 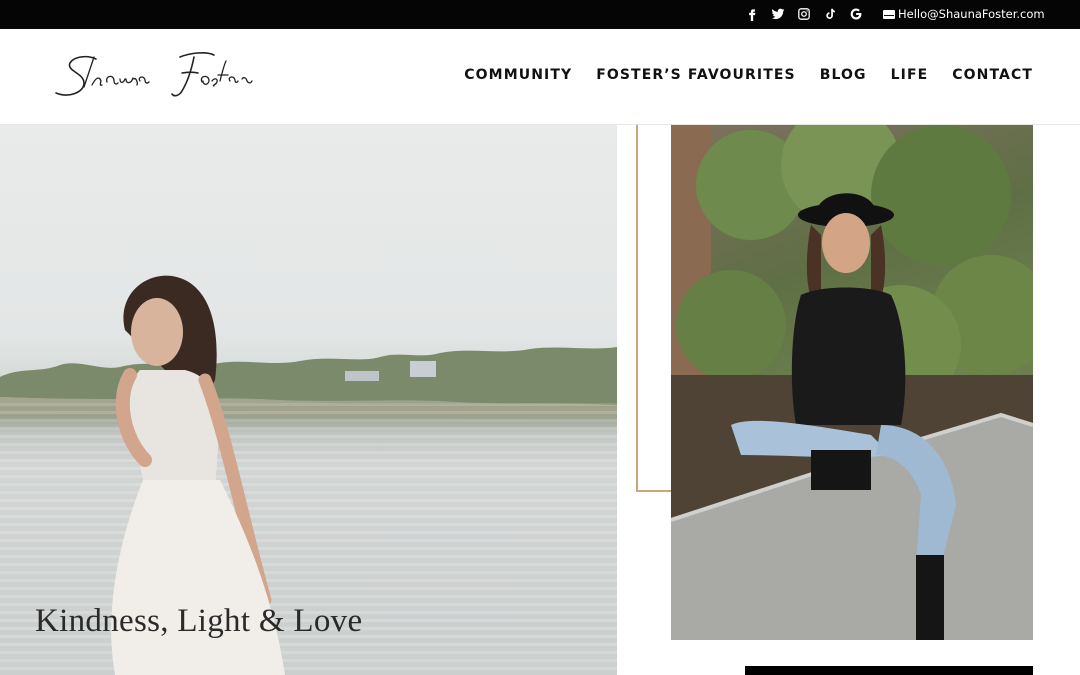 I want to click on gold-frame-vertical, so click(x=637, y=308).